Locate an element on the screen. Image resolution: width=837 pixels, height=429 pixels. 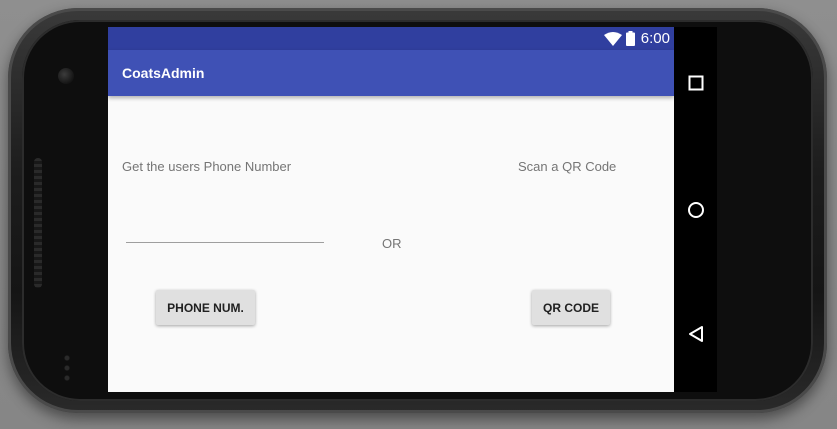
qr-code-button: QR CODE is located at coordinates (571, 307).